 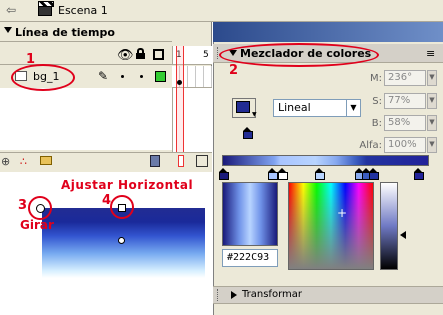 What do you see at coordinates (331, 226) in the screenshot?
I see `color-spectrum-picker` at bounding box center [331, 226].